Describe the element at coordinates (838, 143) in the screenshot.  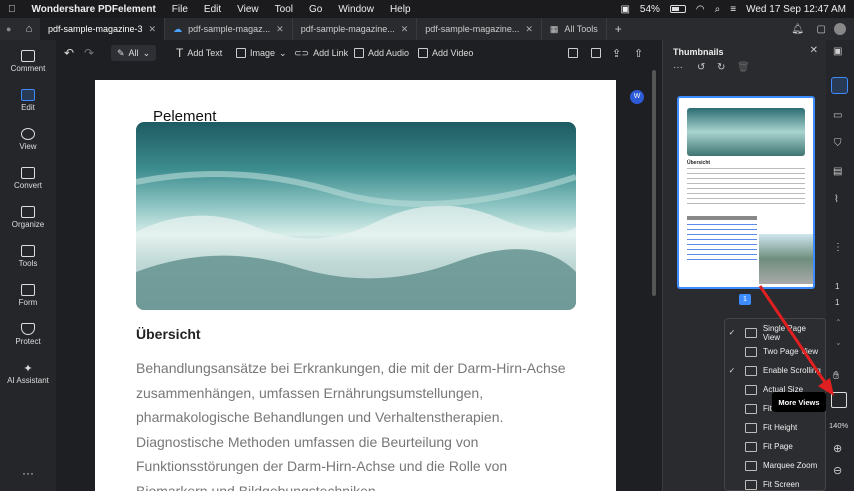
I see `bookmark-icon: ⛉` at that location.